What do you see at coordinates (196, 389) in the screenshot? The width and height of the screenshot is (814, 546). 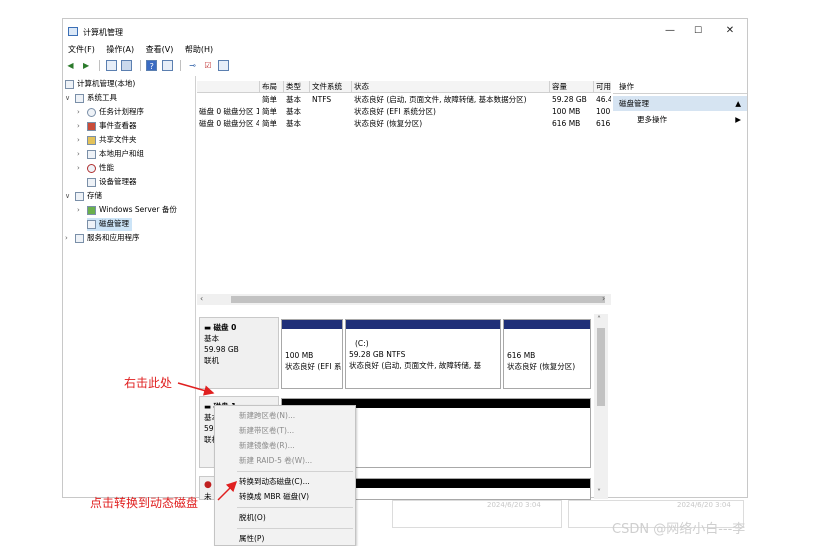 I see `arrow-to-disk1` at bounding box center [196, 389].